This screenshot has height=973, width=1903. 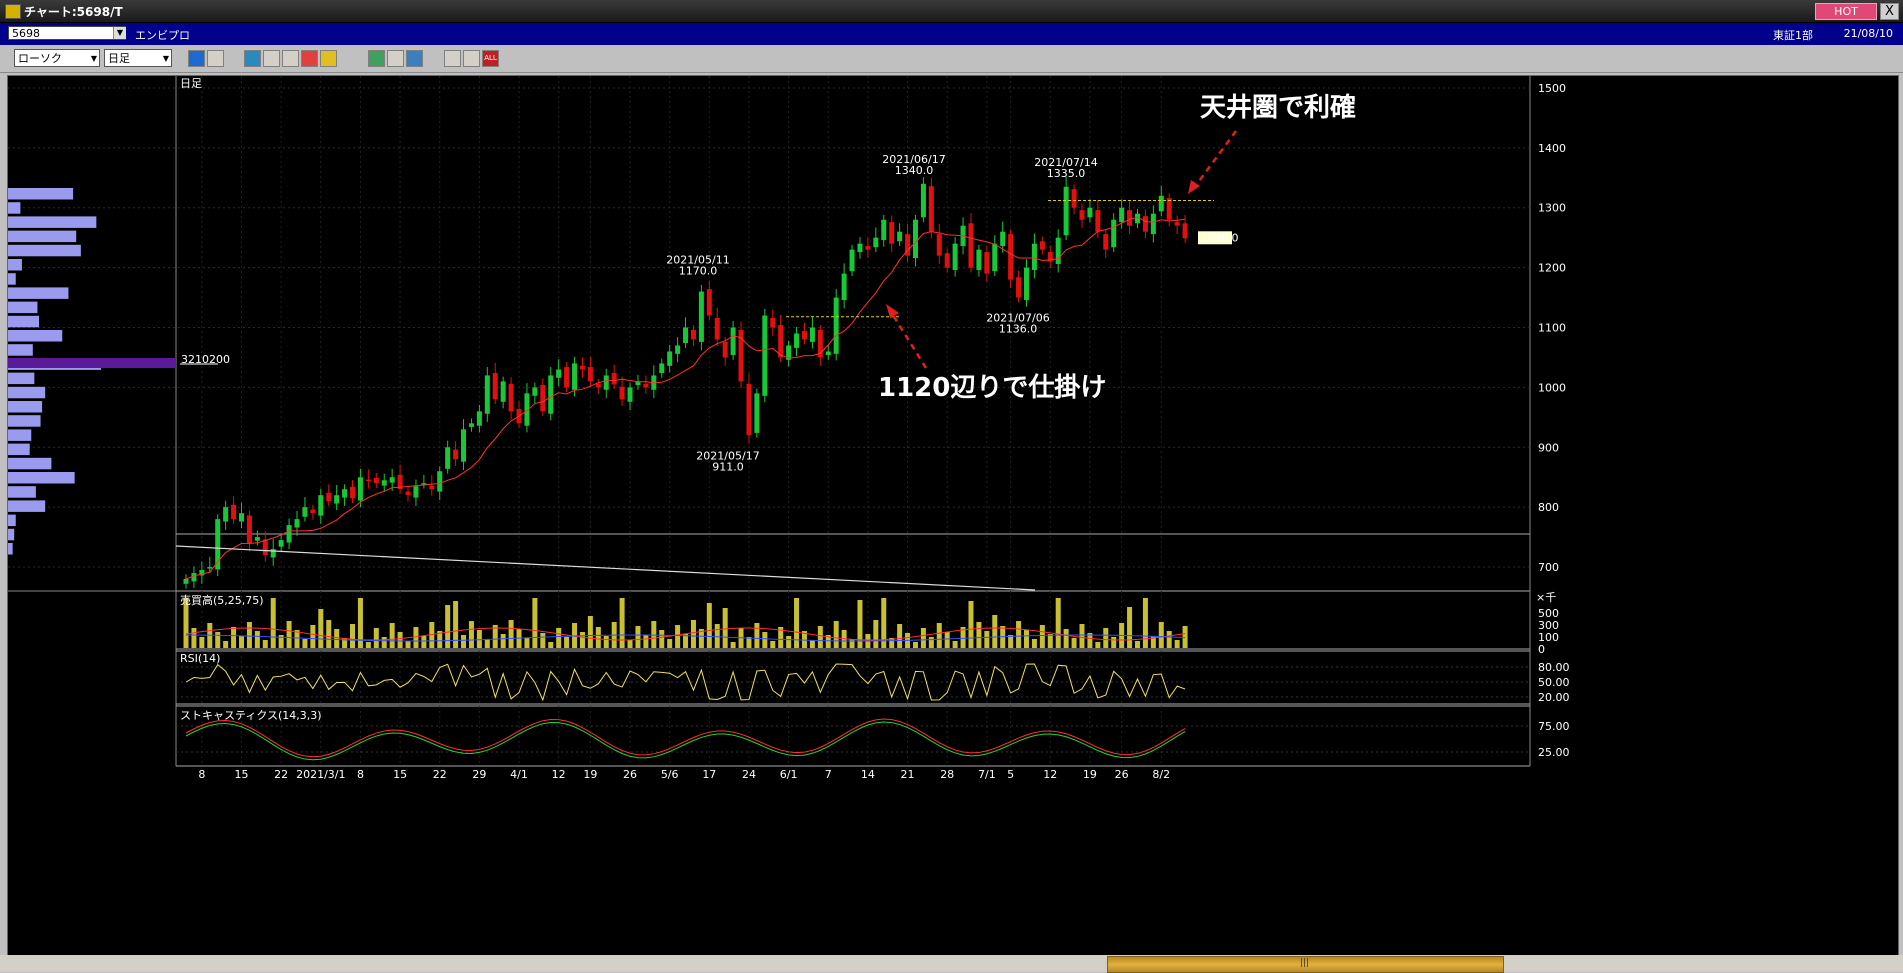 What do you see at coordinates (951, 964) in the screenshot?
I see `time-scrollbar: |||` at bounding box center [951, 964].